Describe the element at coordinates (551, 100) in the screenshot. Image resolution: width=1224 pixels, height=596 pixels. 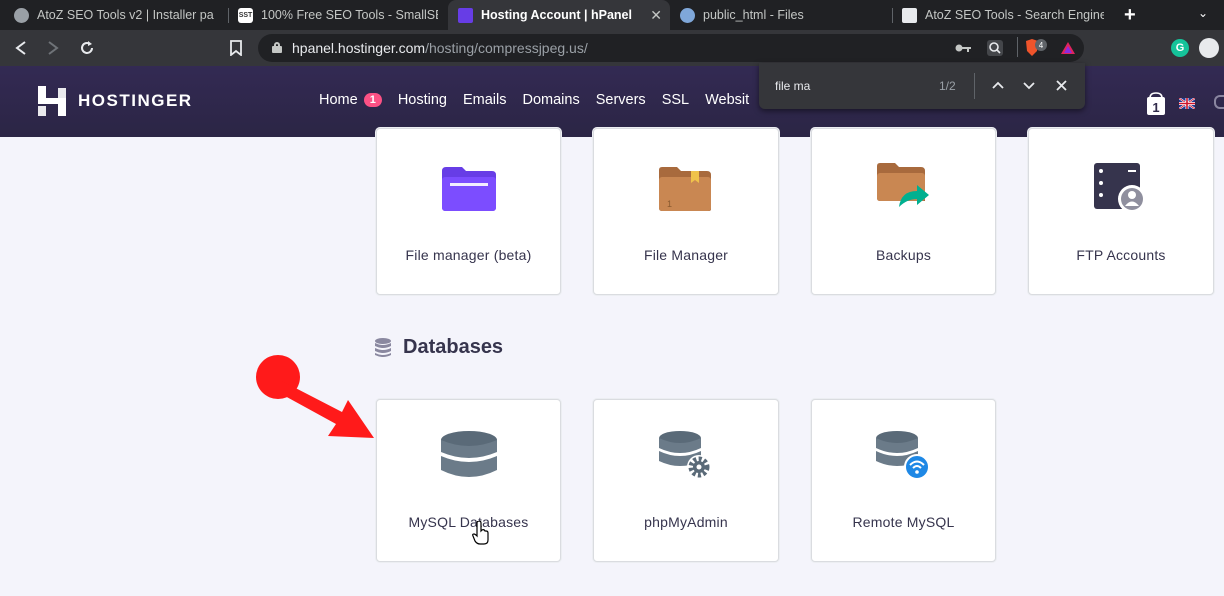
I see `nav-domains: Domains` at that location.